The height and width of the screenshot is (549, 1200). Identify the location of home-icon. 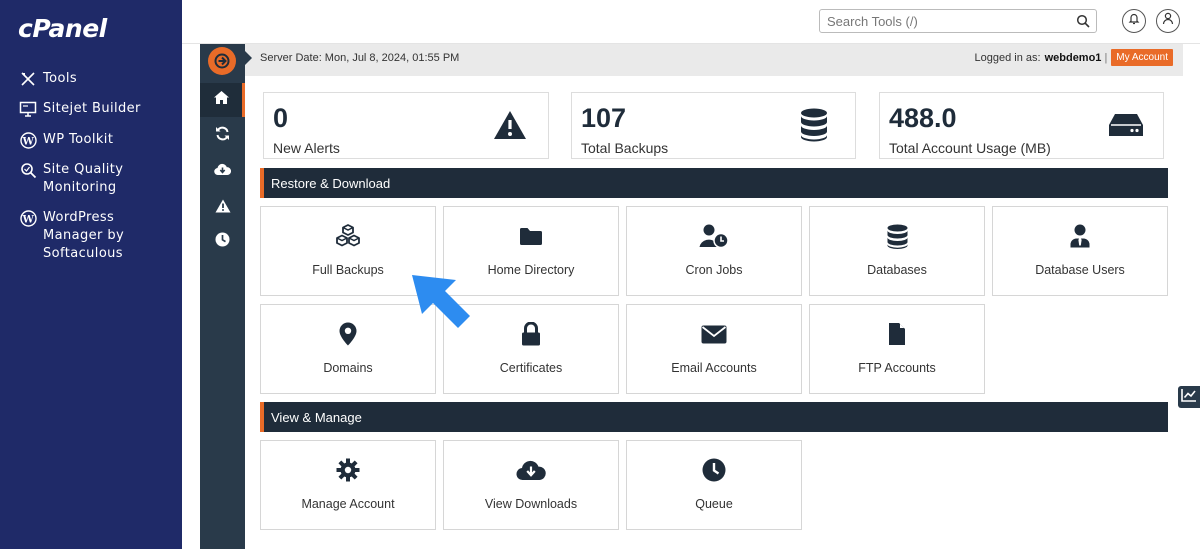
(221, 100).